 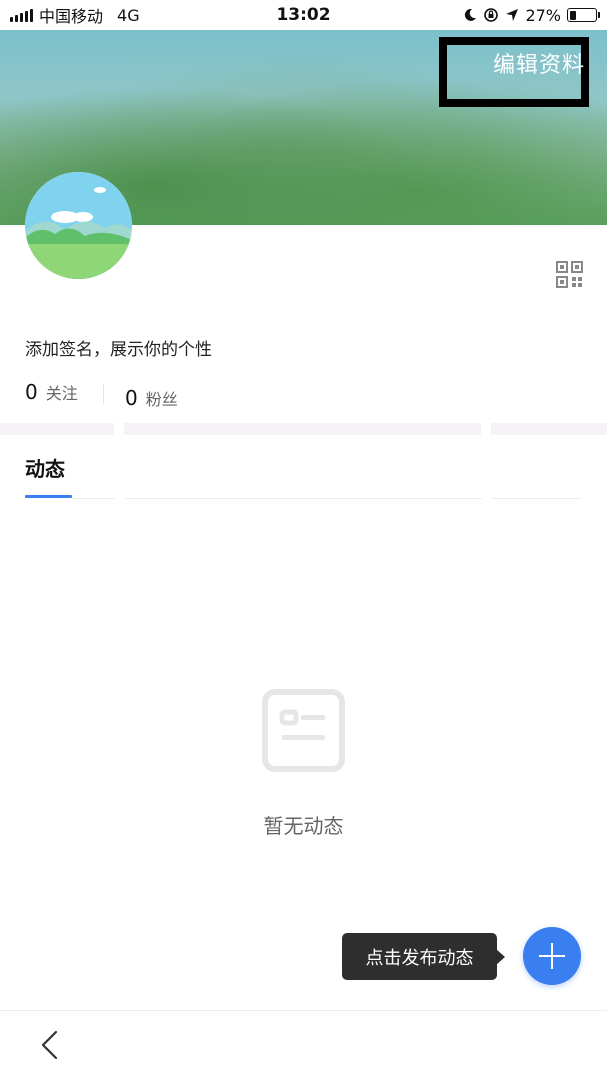 What do you see at coordinates (45, 467) in the screenshot?
I see `tab-moments: 动态` at bounding box center [45, 467].